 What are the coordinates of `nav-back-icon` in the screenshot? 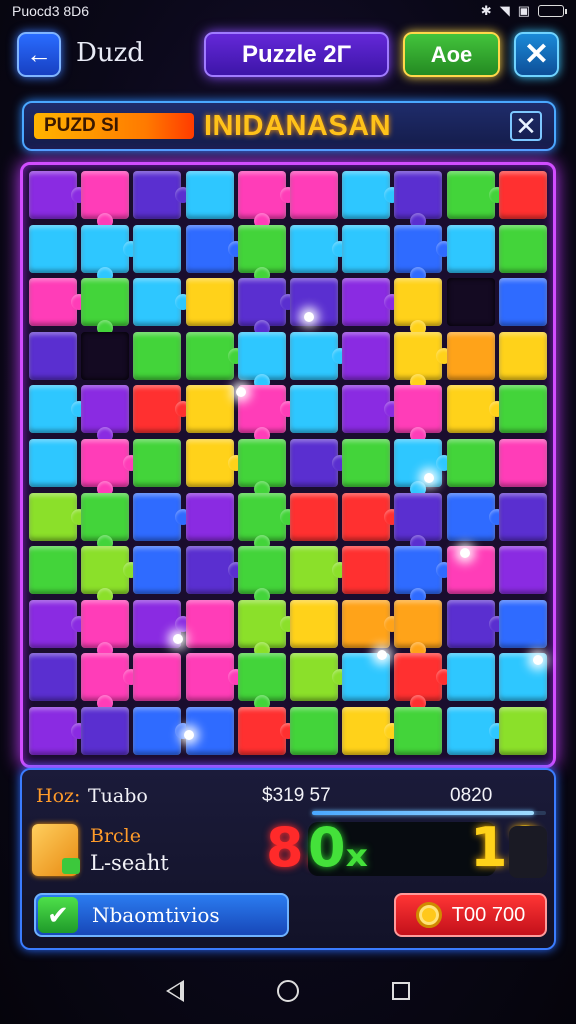 It's located at (175, 991).